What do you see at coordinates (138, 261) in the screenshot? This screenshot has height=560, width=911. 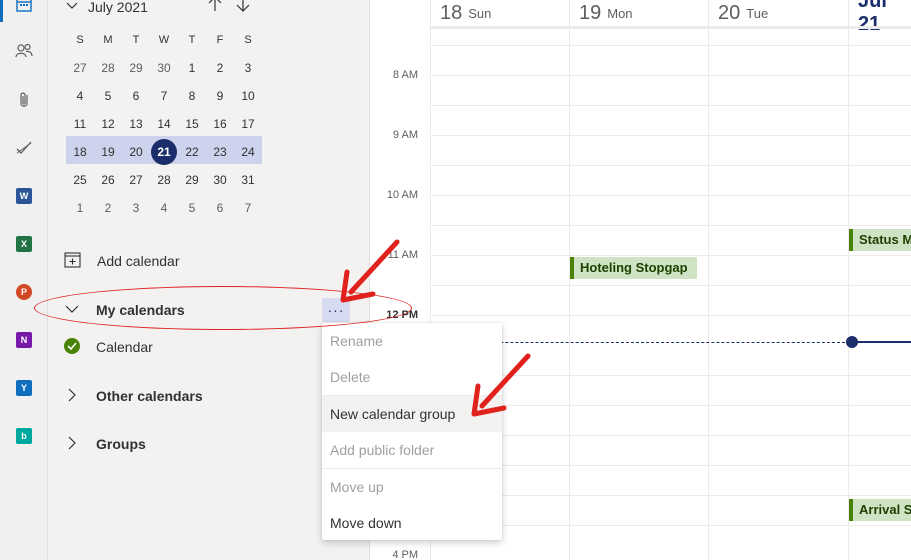 I see `add-calendar-label: Add calendar` at bounding box center [138, 261].